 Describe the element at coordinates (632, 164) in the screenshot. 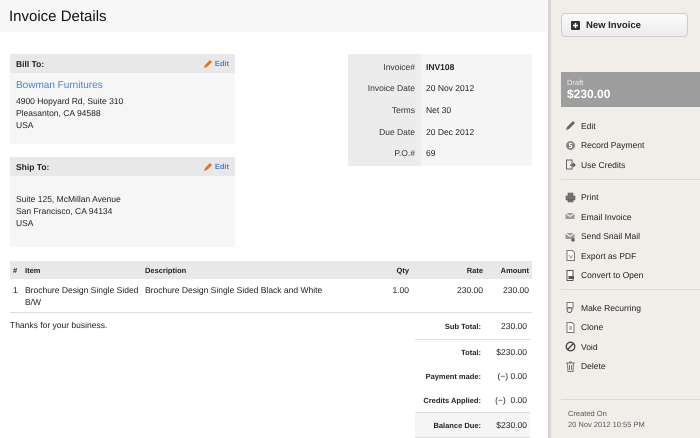

I see `action-link: Use Credits` at that location.